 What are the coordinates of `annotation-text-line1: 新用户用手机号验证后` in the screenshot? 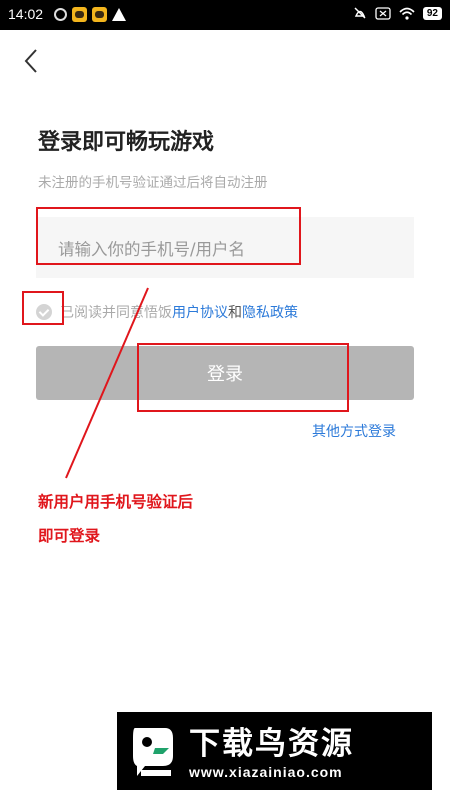 It's located at (116, 502).